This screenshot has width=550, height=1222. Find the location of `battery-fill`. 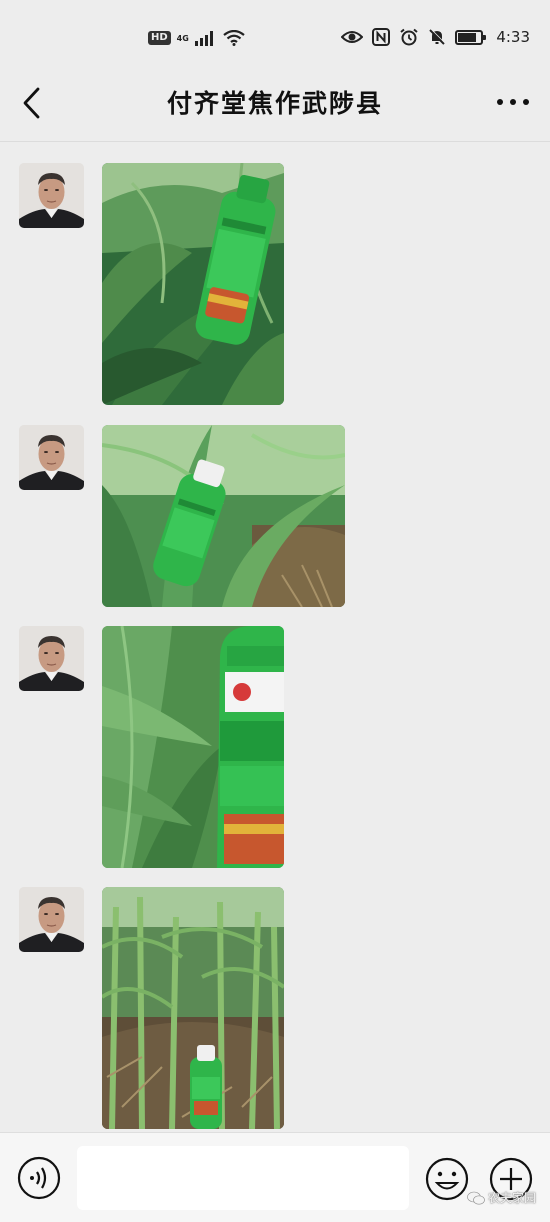

battery-fill is located at coordinates (467, 37).